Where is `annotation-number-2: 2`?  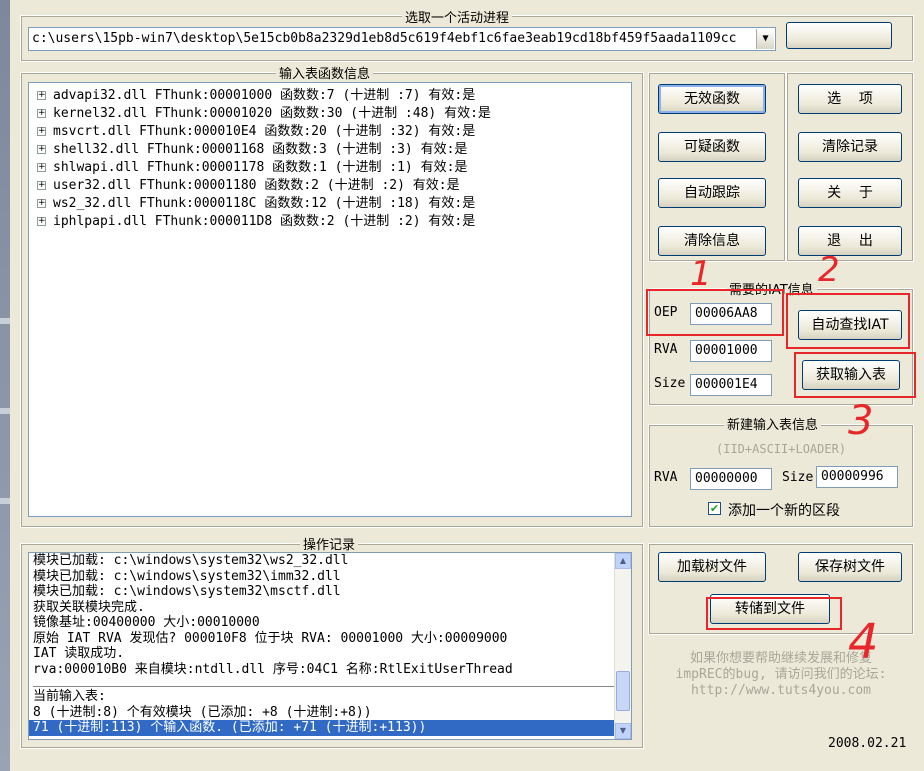
annotation-number-2: 2 is located at coordinates (829, 270).